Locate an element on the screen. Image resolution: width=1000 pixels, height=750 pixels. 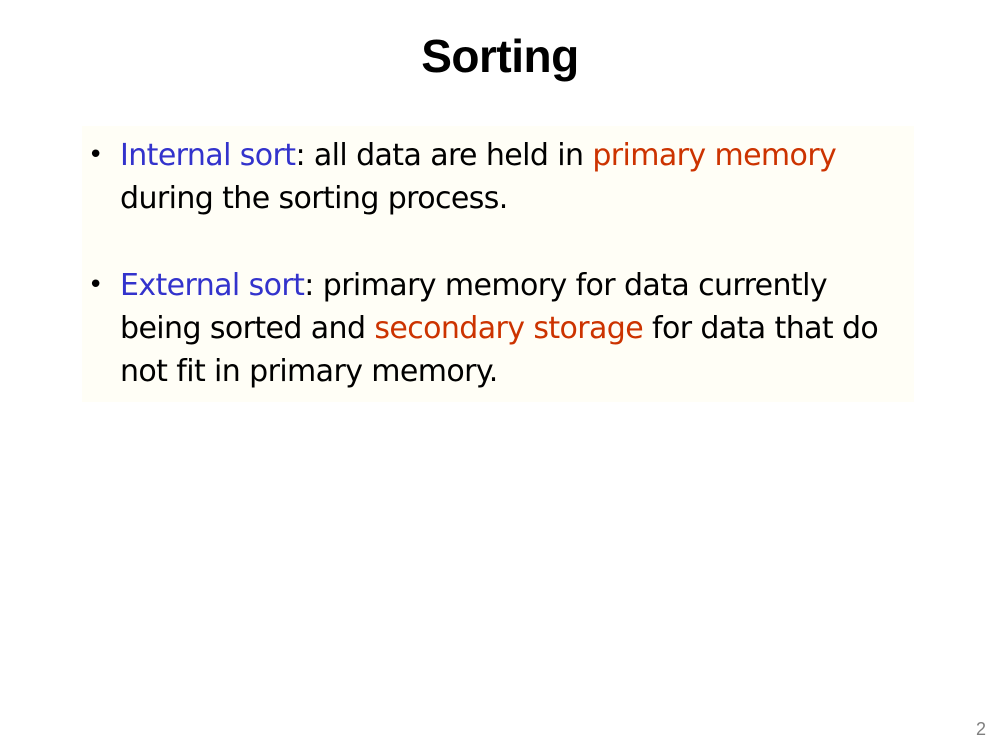
highlight-secondary-storage: secondary storage is located at coordinates (509, 328).